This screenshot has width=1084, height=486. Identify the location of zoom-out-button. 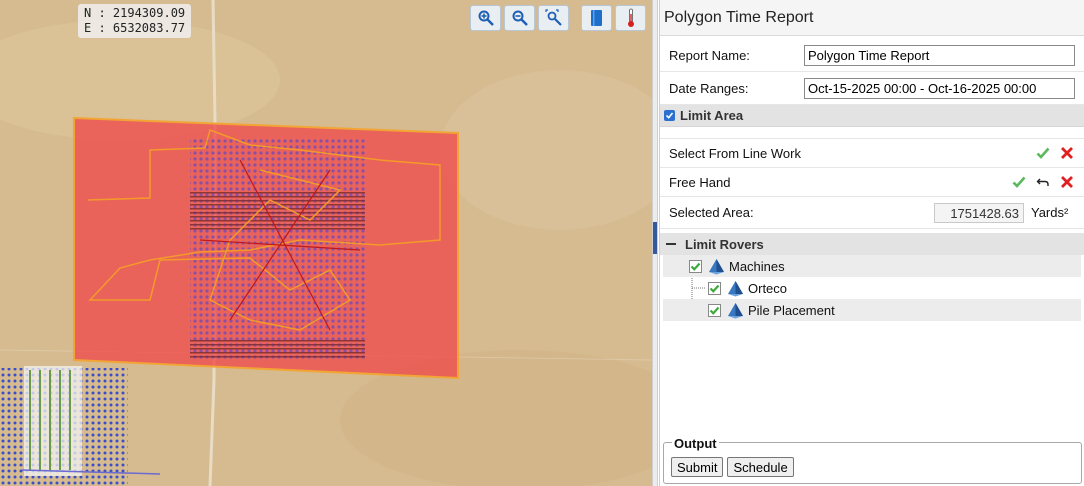
(519, 18).